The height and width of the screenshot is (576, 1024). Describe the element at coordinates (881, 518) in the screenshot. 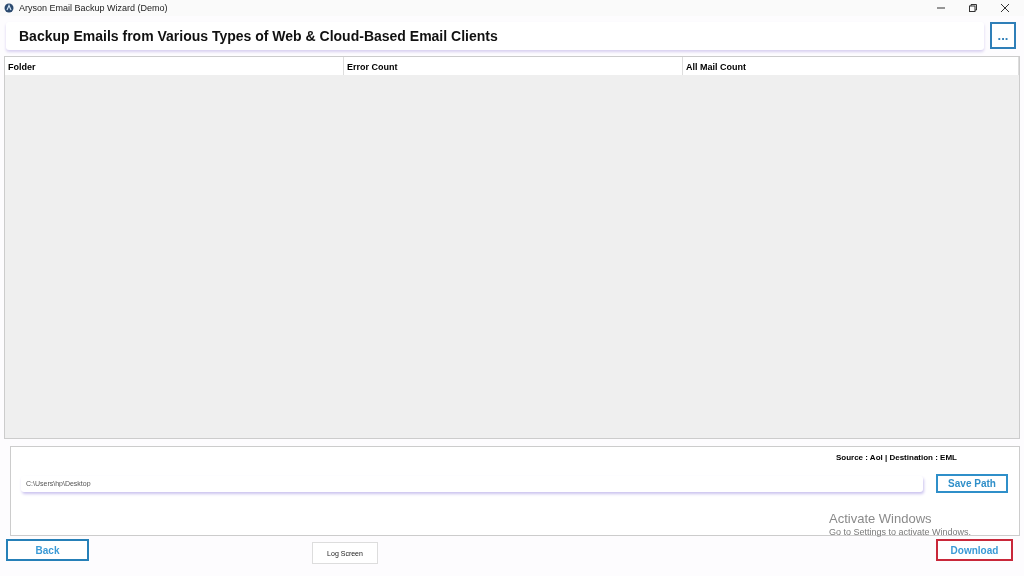

I see `activation-title: Activate Windows` at that location.